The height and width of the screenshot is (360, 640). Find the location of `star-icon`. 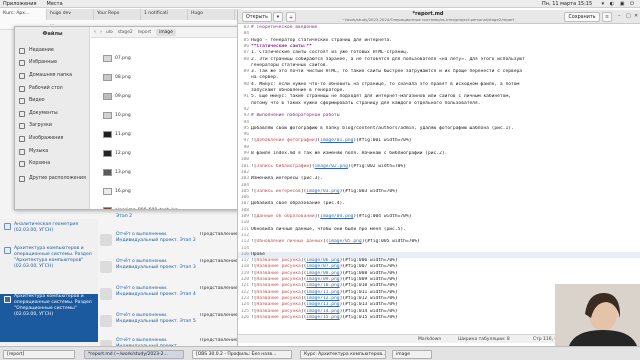

star-icon is located at coordinates (22, 62).